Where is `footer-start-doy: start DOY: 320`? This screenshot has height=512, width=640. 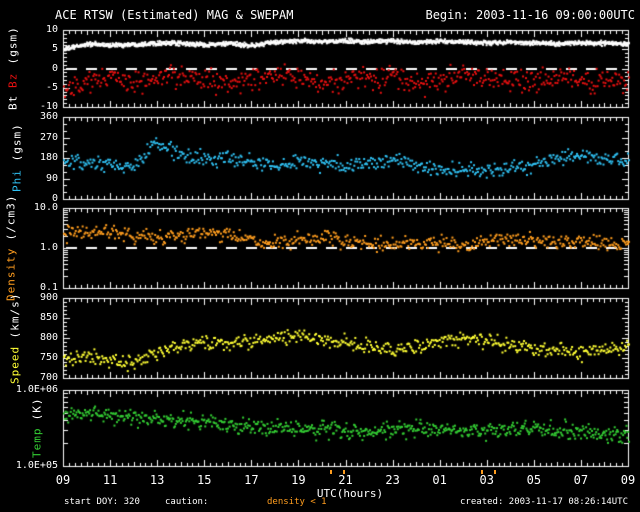 footer-start-doy: start DOY: 320 is located at coordinates (102, 502).